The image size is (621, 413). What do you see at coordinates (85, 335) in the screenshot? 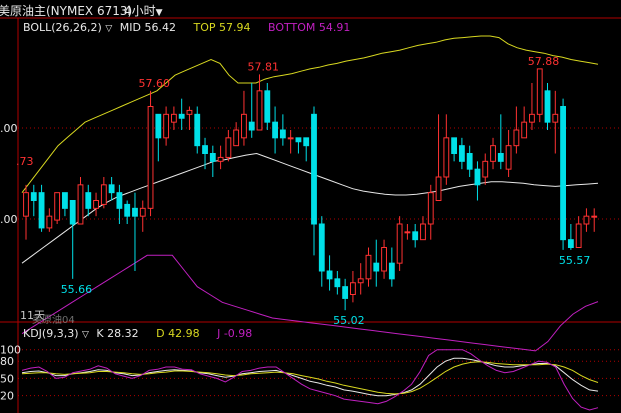
I see `kdj-settings-arrow-icon: ▽` at bounding box center [85, 335].